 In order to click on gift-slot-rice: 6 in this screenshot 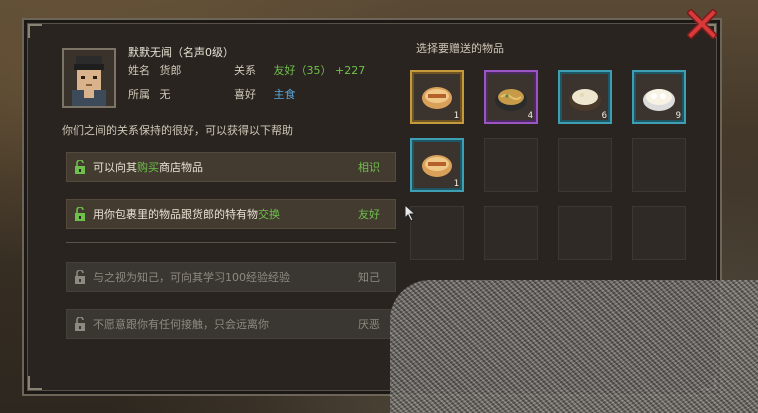, I will do `click(585, 97)`.